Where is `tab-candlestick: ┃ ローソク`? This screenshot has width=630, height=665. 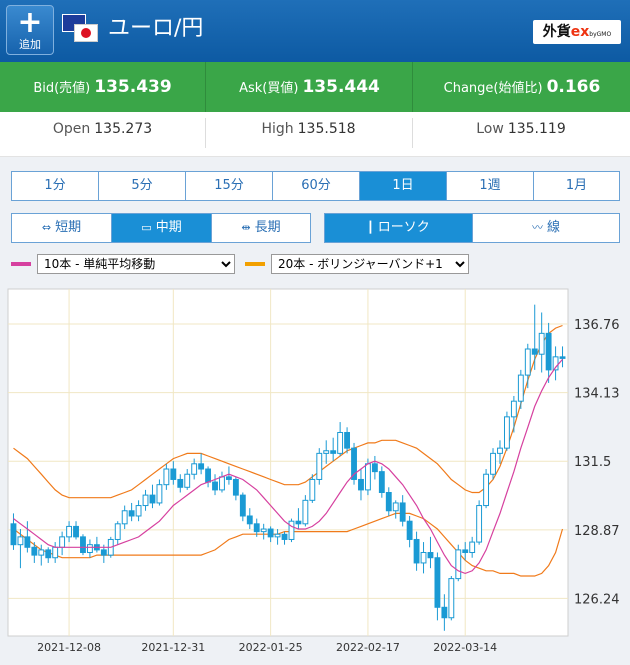
tab-candlestick: ┃ ローソク is located at coordinates (399, 228).